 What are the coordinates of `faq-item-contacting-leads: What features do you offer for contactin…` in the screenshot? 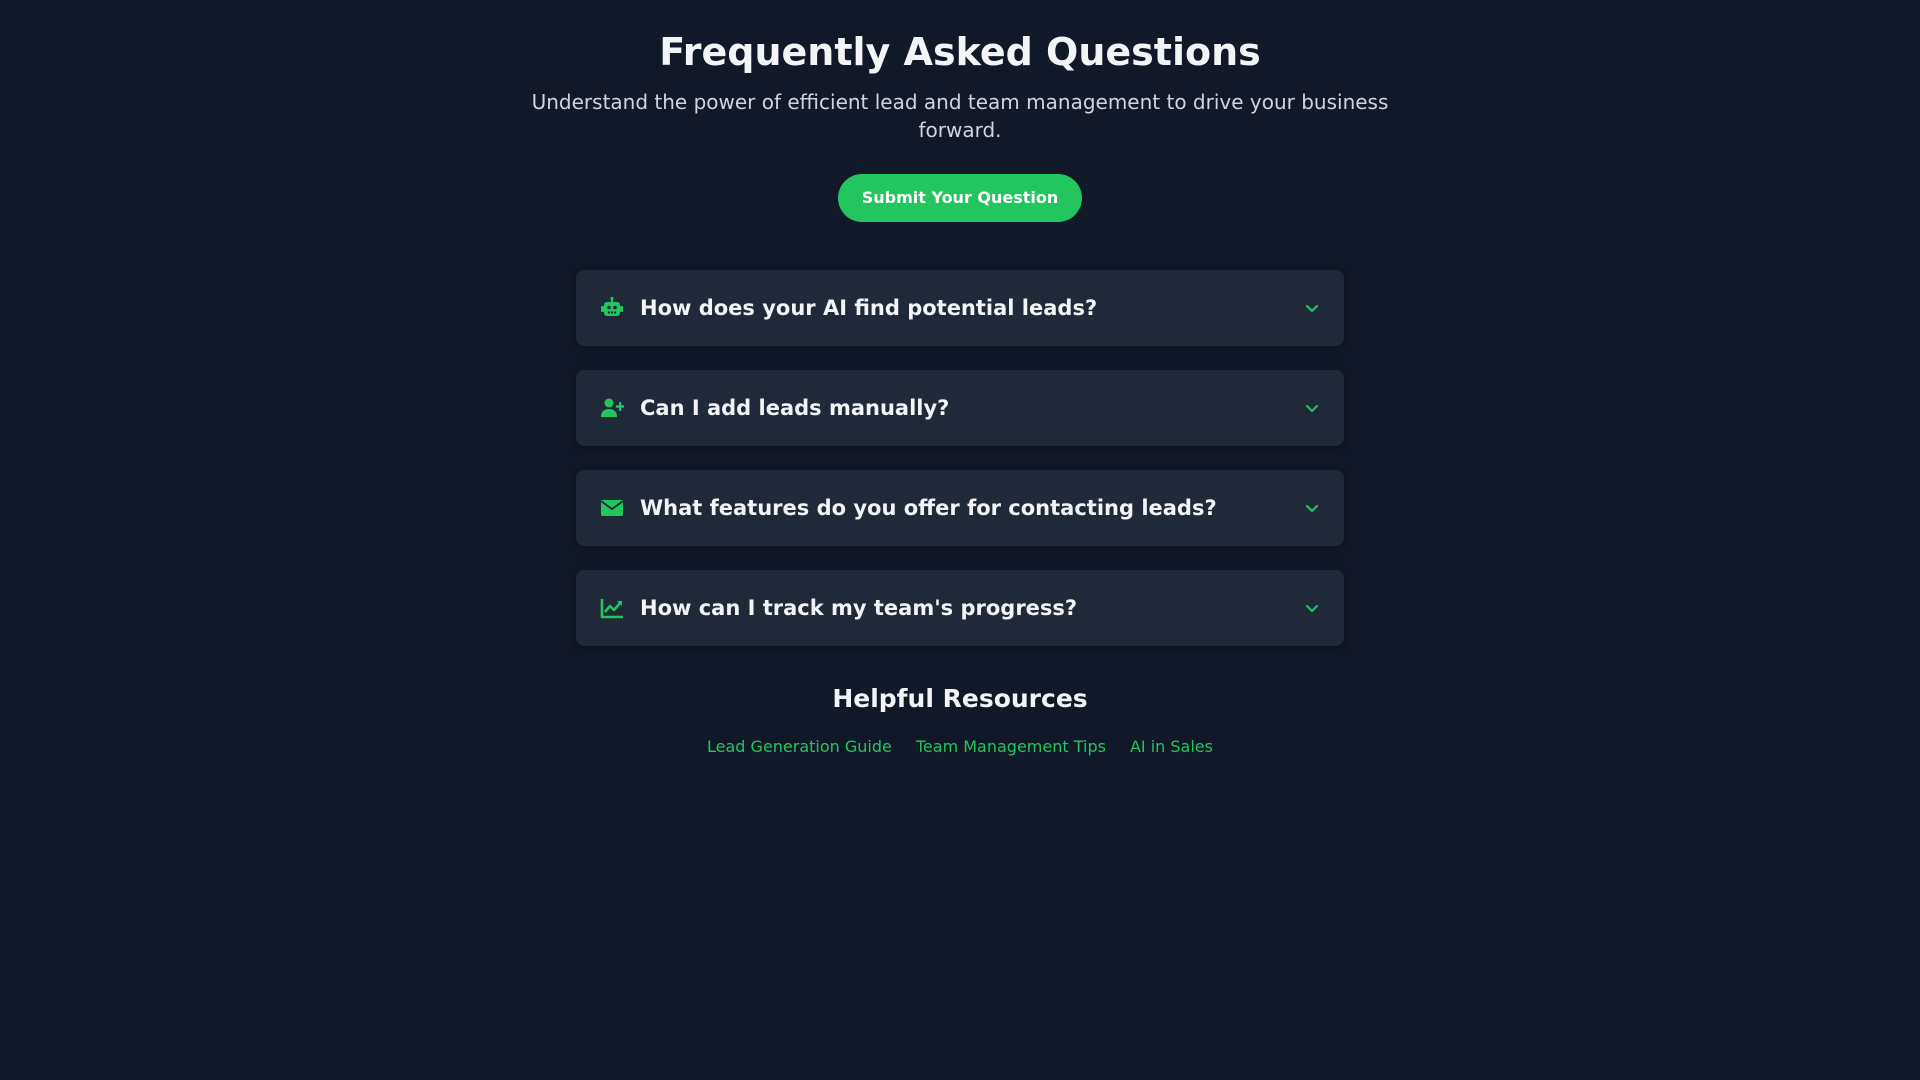 It's located at (960, 508).